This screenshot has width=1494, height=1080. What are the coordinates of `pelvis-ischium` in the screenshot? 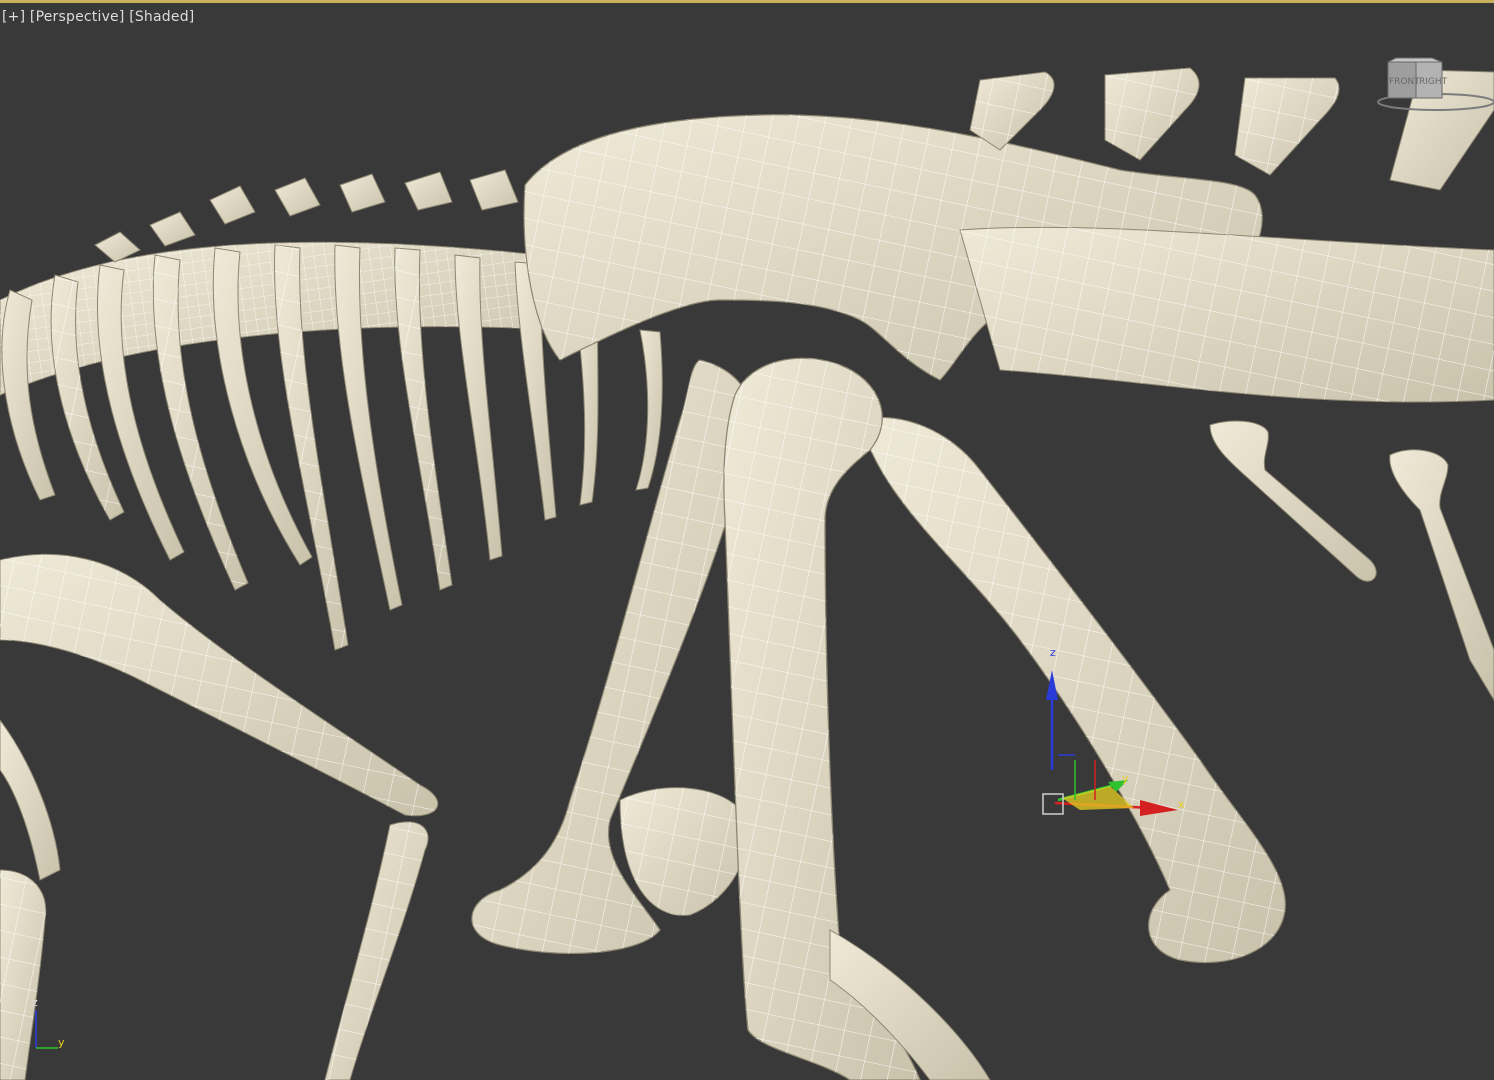 It's located at (1072, 690).